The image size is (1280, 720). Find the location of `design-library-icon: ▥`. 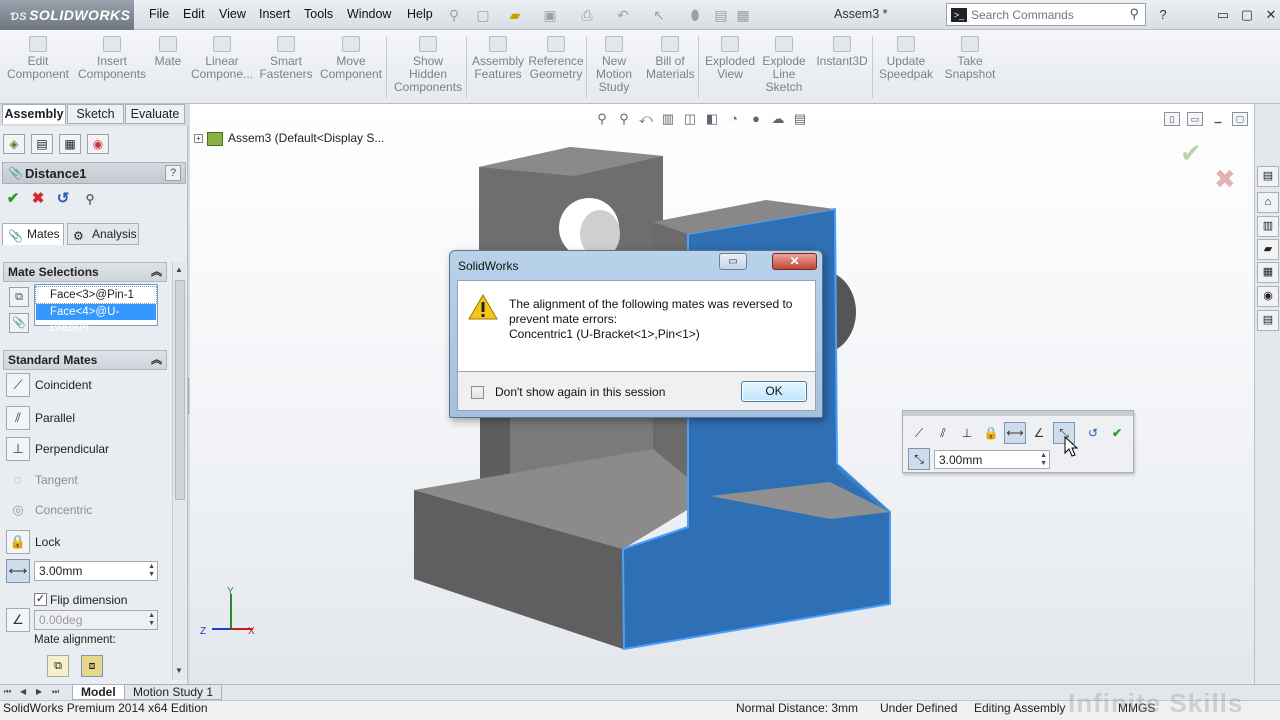

design-library-icon: ▥ is located at coordinates (1268, 226).